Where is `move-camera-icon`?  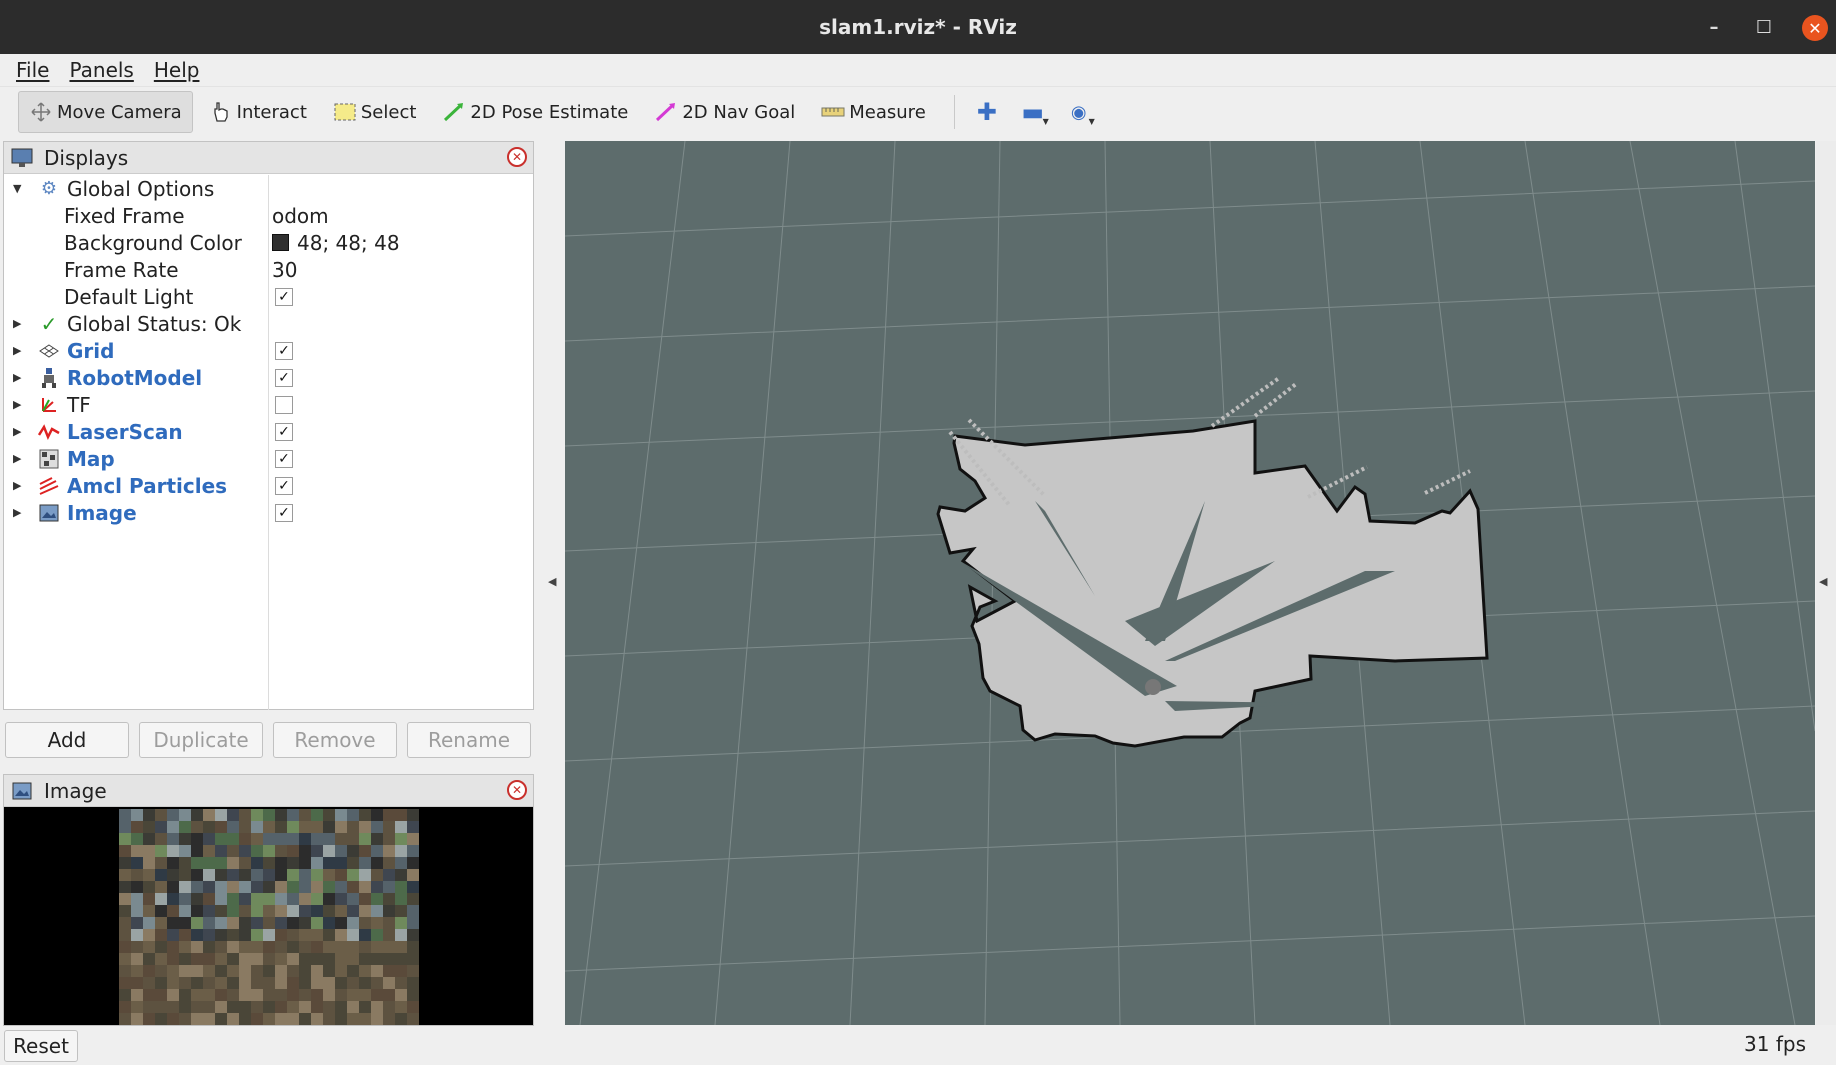 move-camera-icon is located at coordinates (41, 112).